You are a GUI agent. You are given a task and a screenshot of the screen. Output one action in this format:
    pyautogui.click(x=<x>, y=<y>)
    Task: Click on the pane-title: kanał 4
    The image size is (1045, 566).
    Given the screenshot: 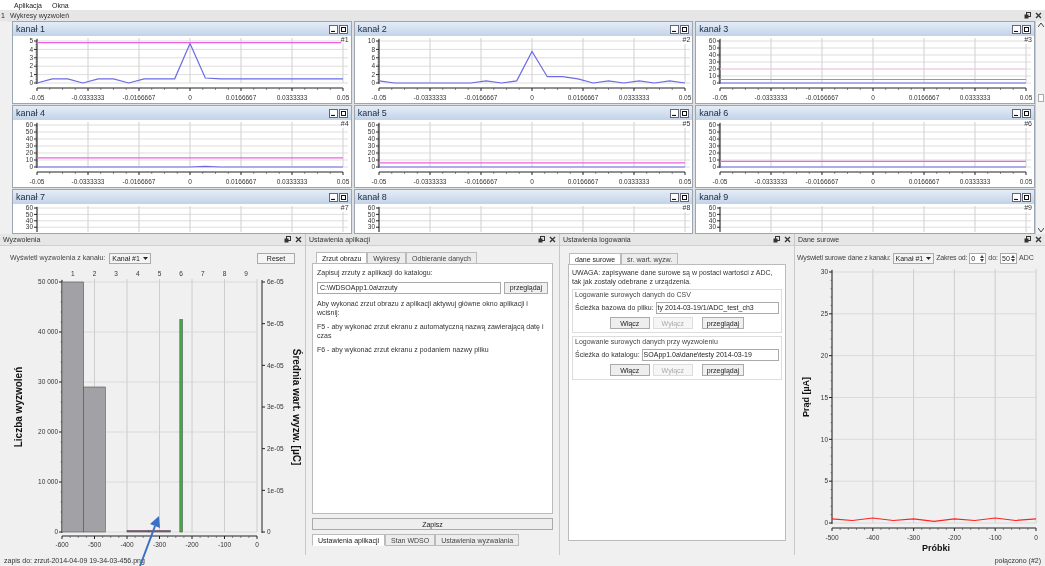 What is the action you would take?
    pyautogui.click(x=31, y=113)
    